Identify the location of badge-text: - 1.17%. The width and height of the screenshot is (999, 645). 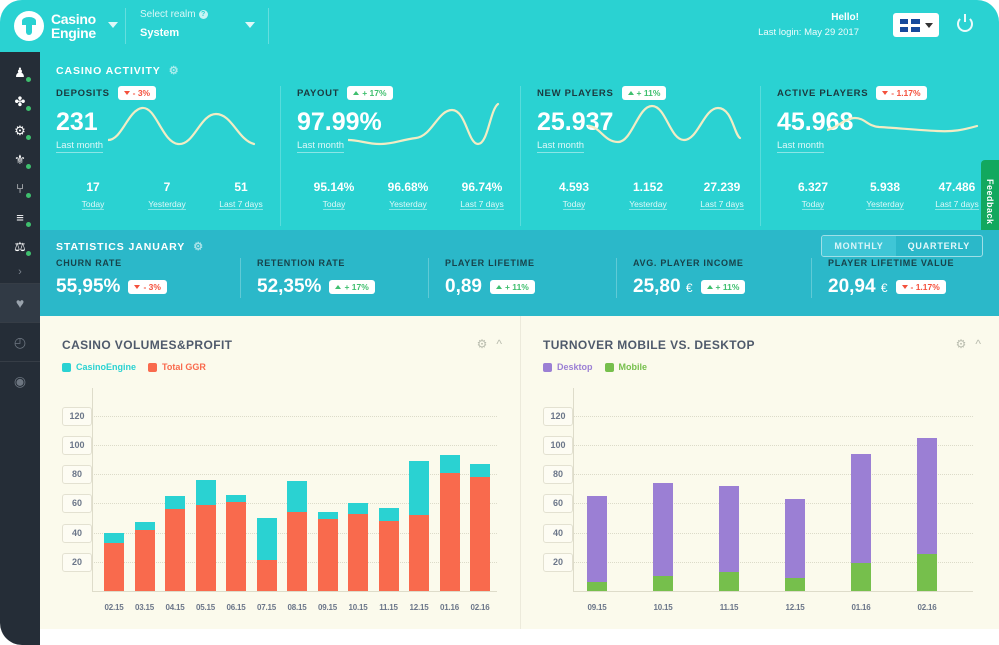
(906, 93).